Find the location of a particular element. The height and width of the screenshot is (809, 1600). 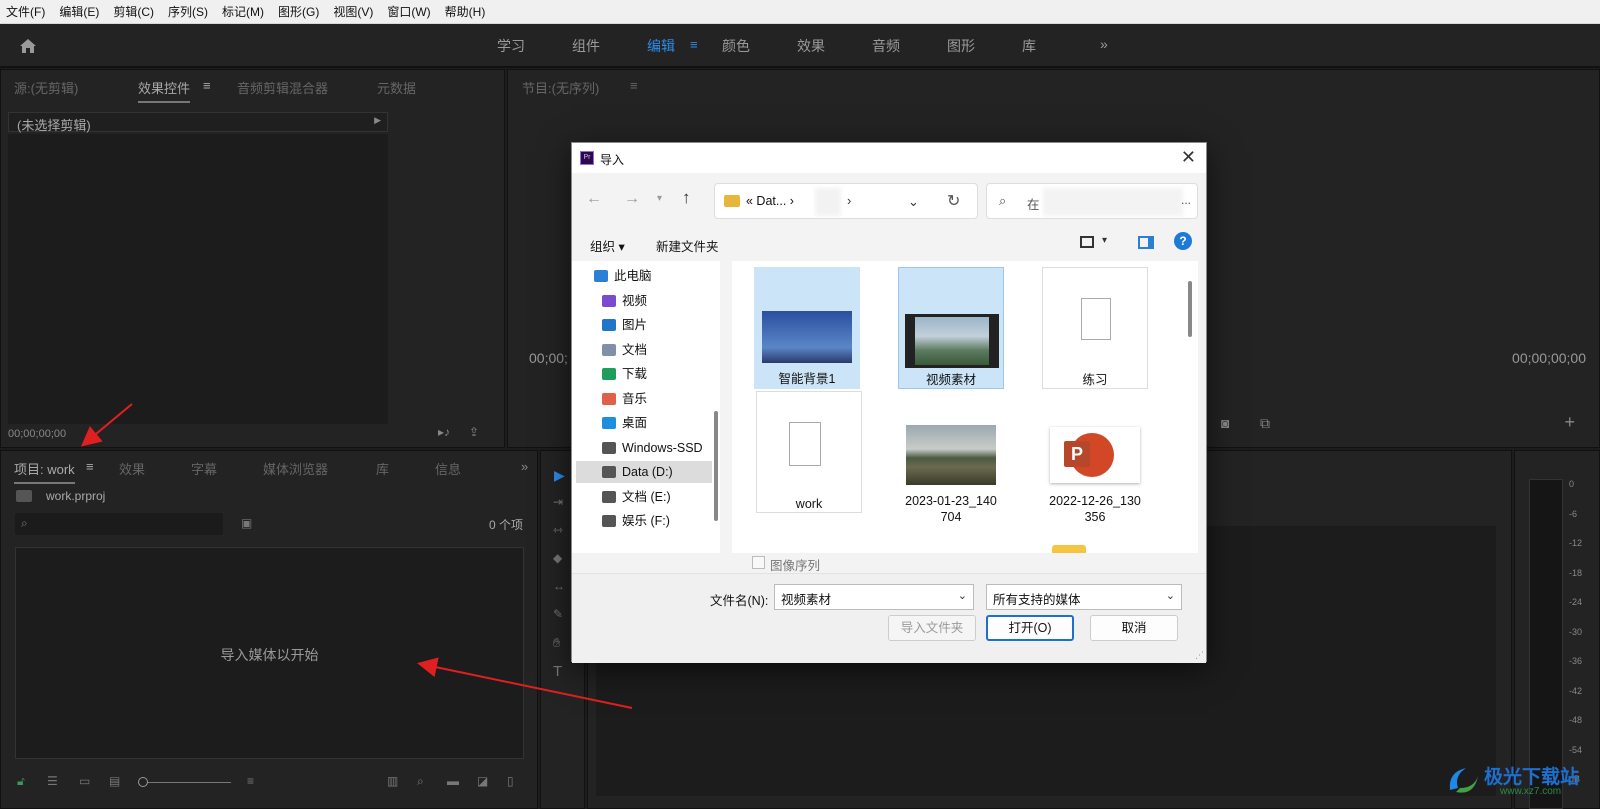

video-frame is located at coordinates (952, 341).